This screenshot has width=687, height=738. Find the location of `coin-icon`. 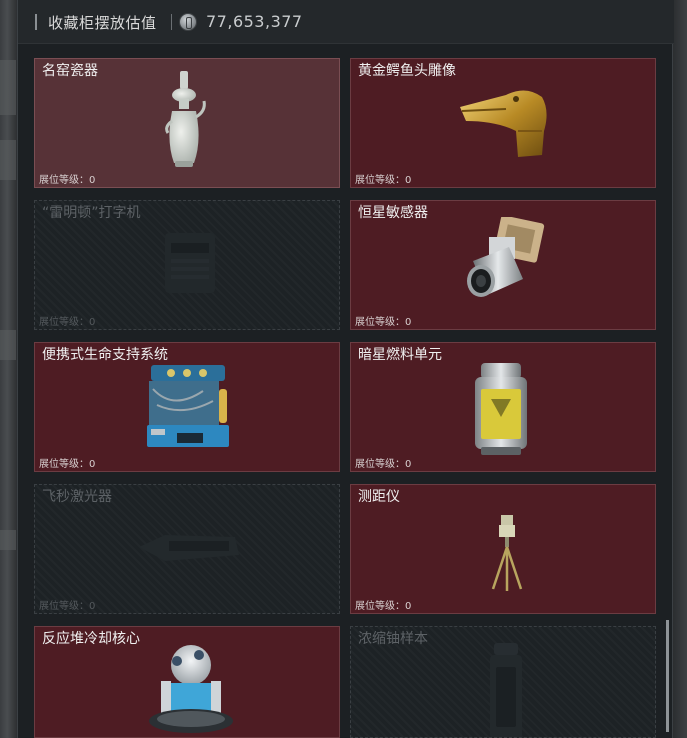

coin-icon is located at coordinates (188, 22).